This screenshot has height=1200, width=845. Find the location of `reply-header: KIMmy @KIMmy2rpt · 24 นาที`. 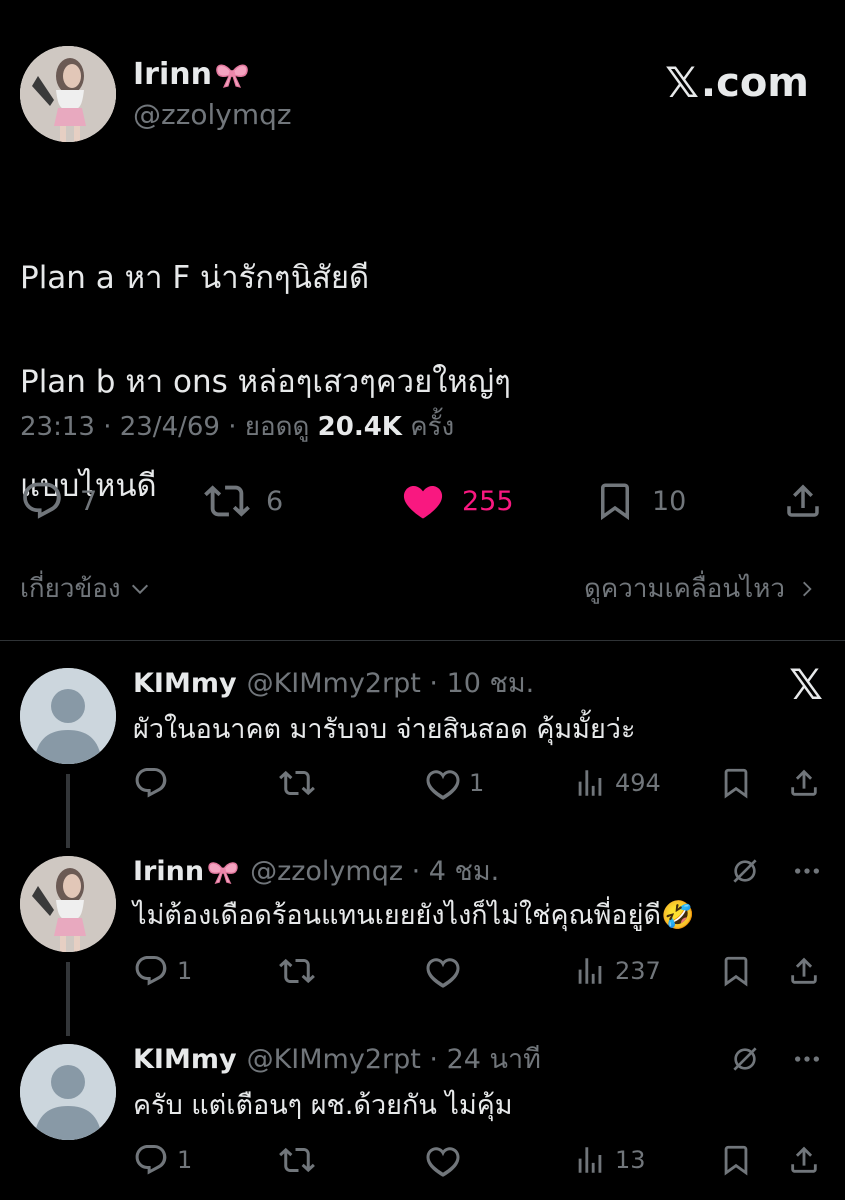

reply-header: KIMmy @KIMmy2rpt · 24 นาที is located at coordinates (337, 1060).